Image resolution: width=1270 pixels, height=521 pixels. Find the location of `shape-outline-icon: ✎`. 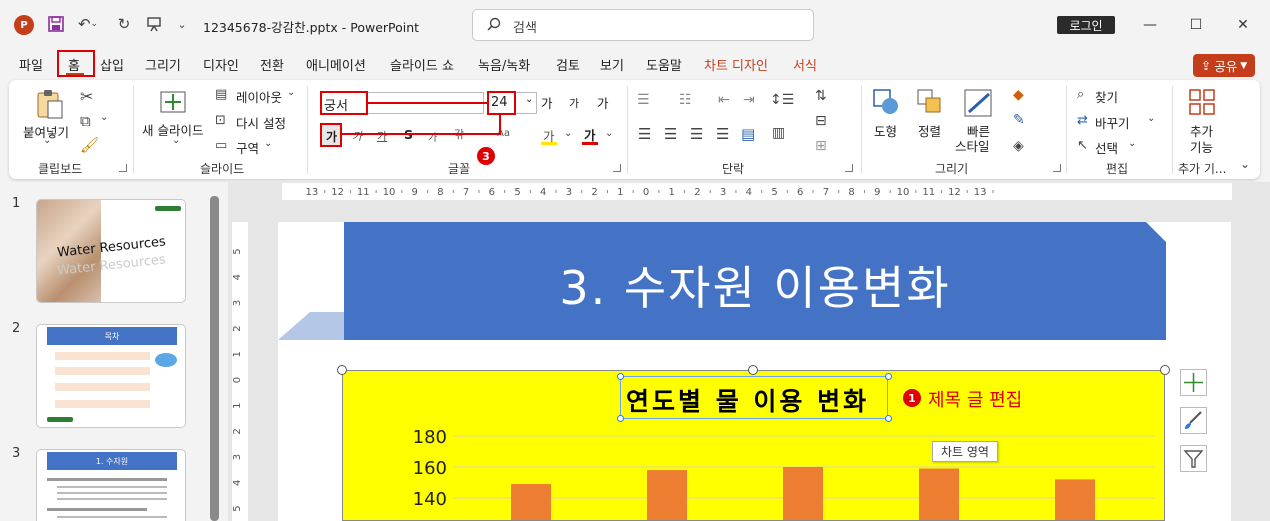

shape-outline-icon: ✎ is located at coordinates (1019, 120).